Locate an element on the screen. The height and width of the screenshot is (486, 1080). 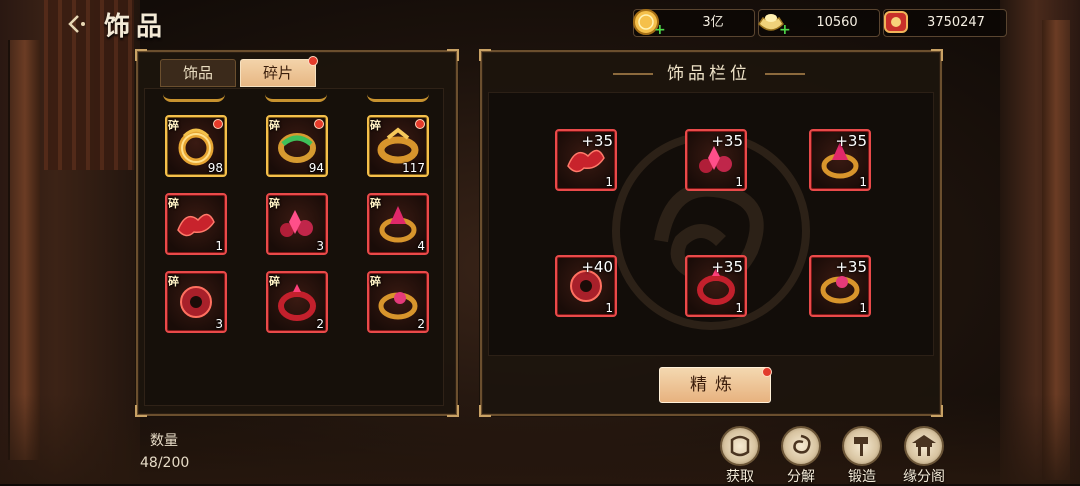
scroll-icon is located at coordinates (740, 446).